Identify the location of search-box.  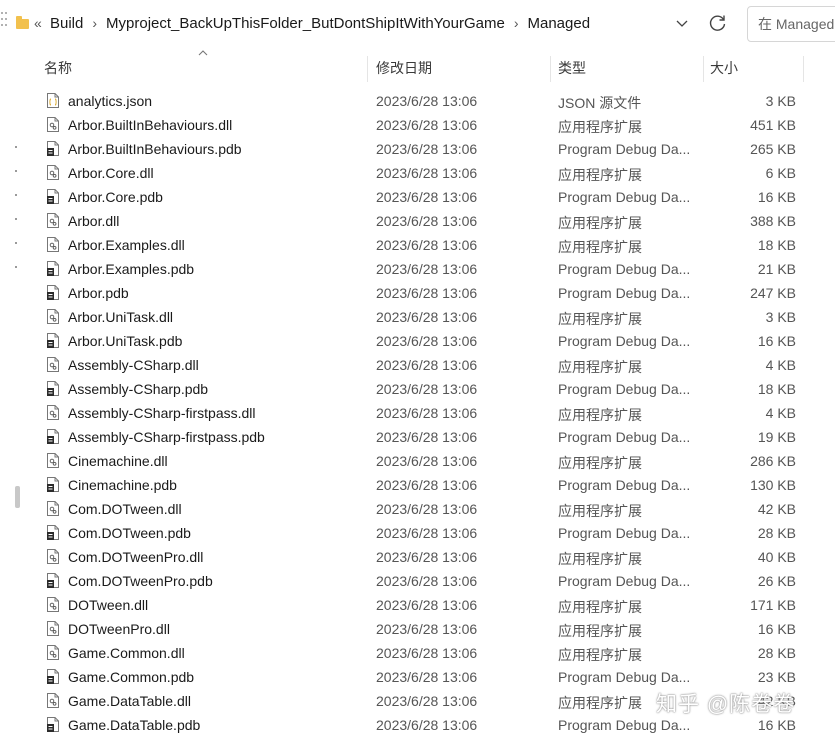
(791, 24).